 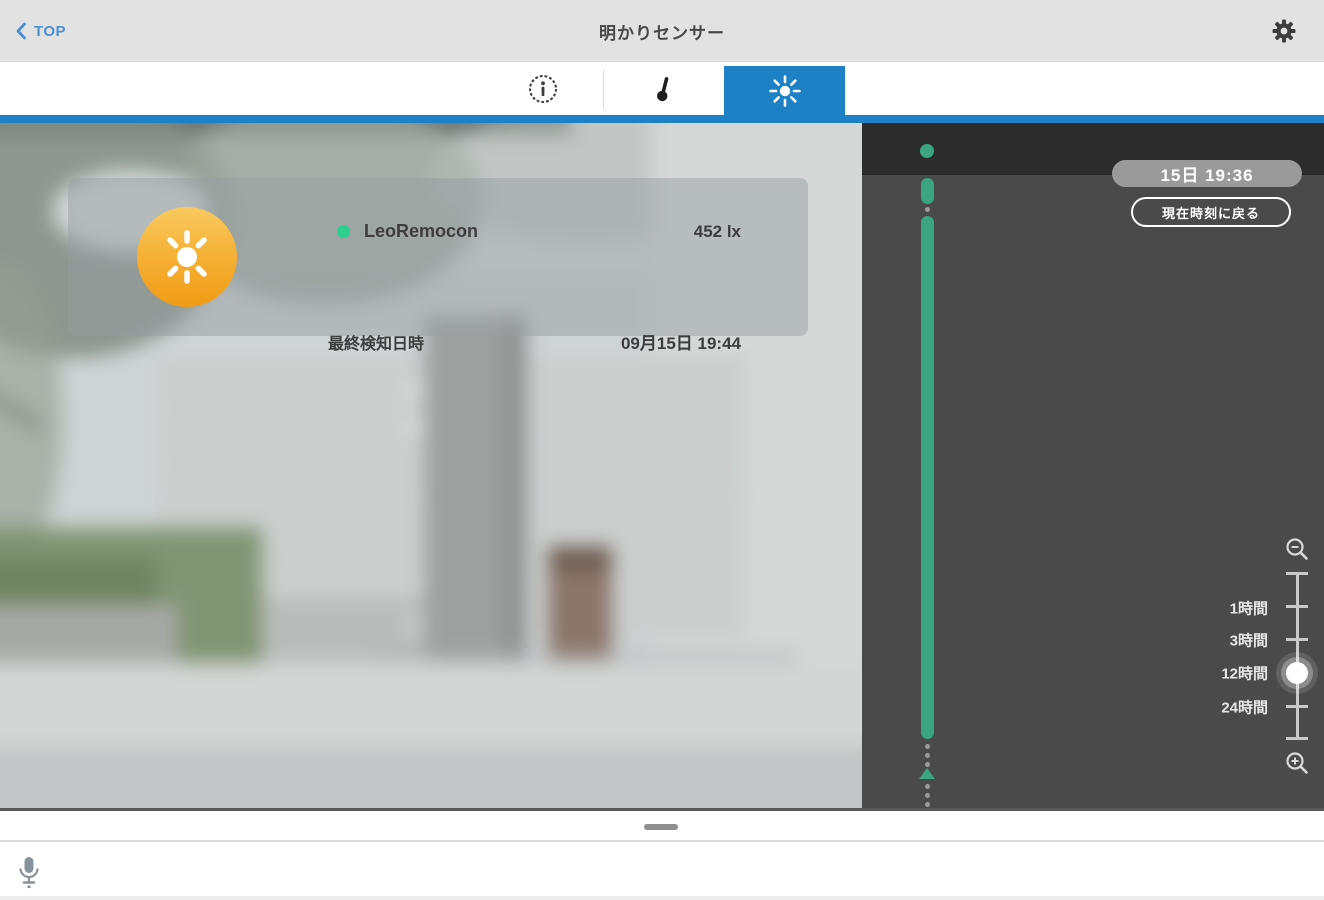 I want to click on active-tab-underline, so click(x=662, y=119).